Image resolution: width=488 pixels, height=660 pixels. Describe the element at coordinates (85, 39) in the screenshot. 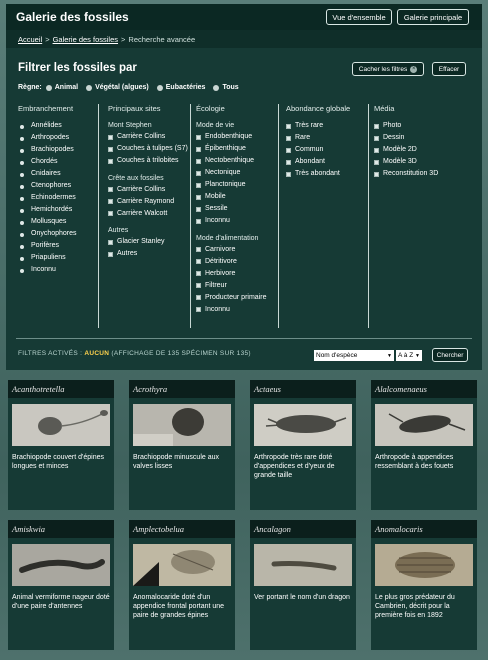

I see `breadcrumb-gallery-link: Galerie des fossiles` at that location.